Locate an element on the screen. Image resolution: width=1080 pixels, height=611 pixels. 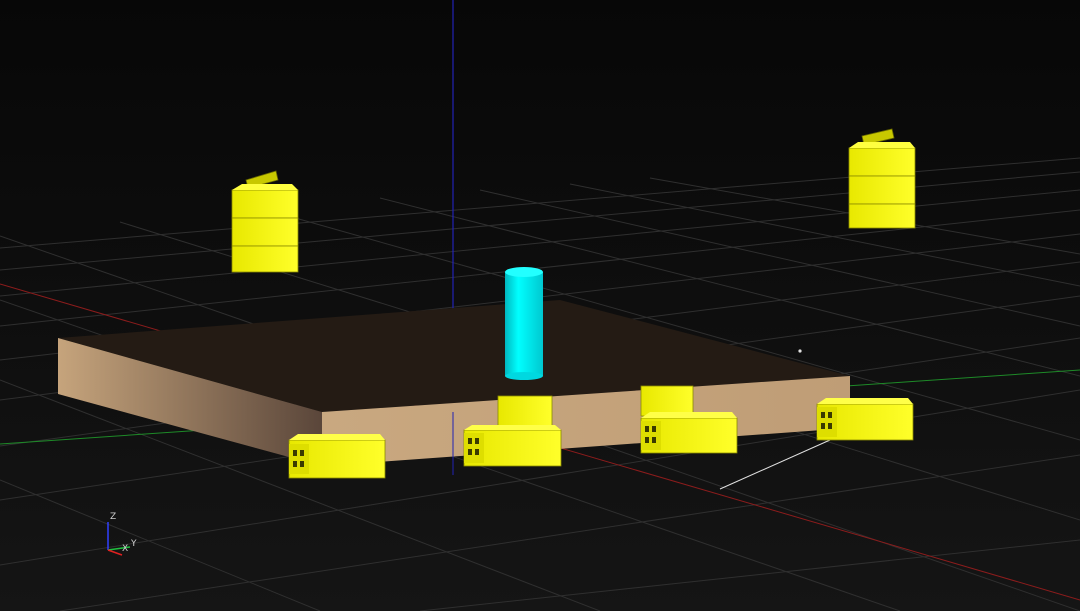
indicator-y-label: Y is located at coordinates (133, 544).